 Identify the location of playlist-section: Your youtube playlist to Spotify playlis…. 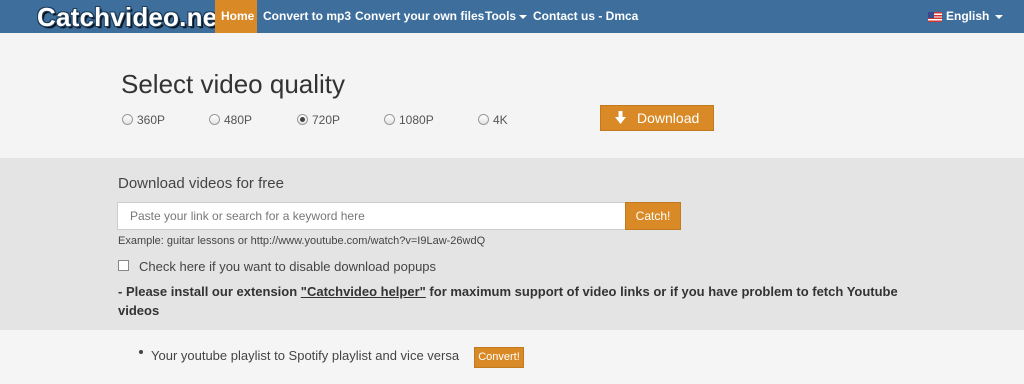
(512, 357).